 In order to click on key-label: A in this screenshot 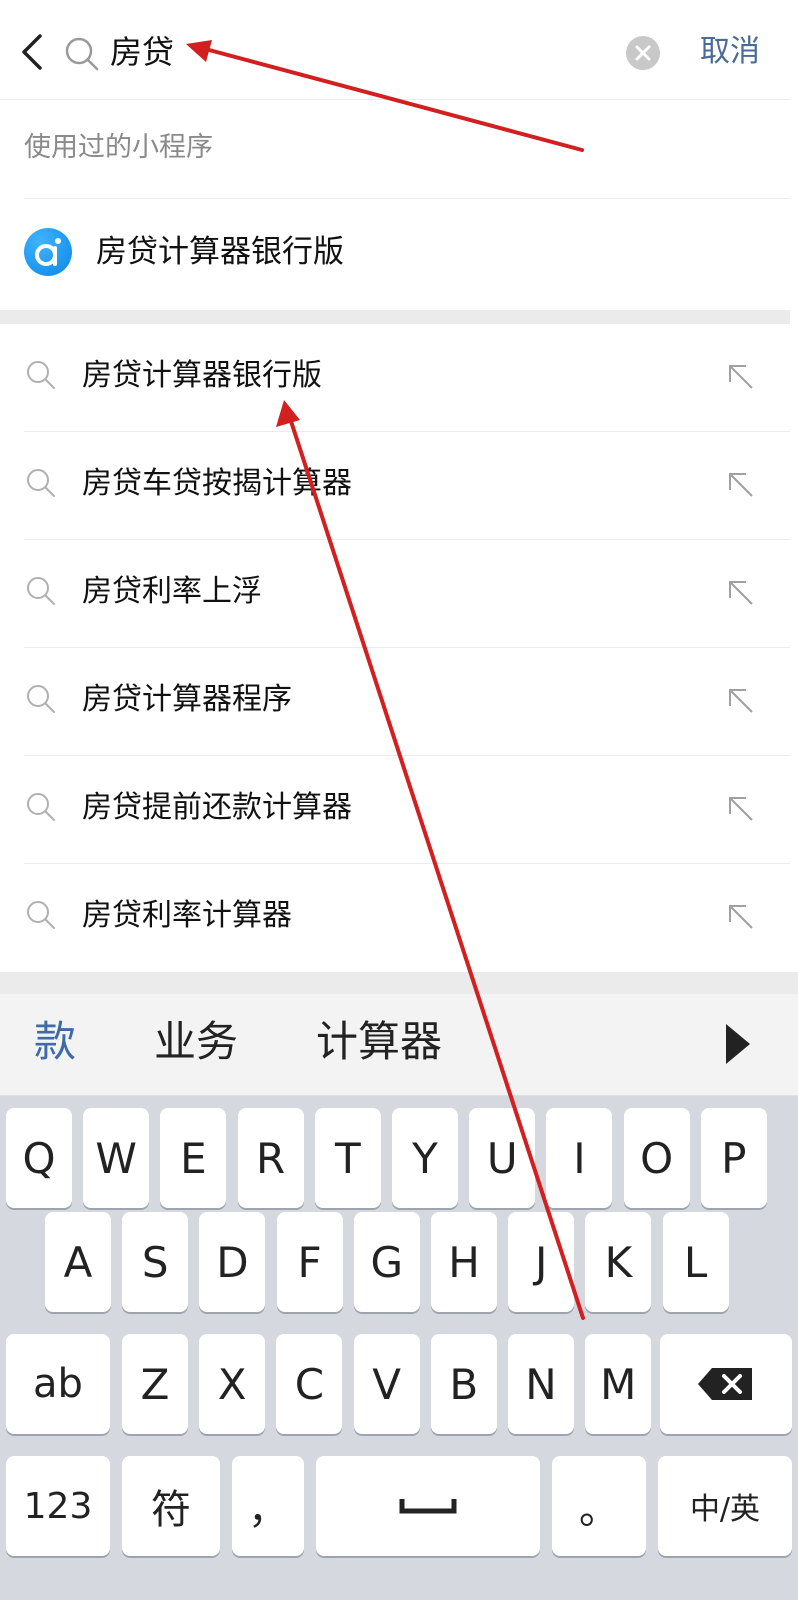, I will do `click(78, 1262)`.